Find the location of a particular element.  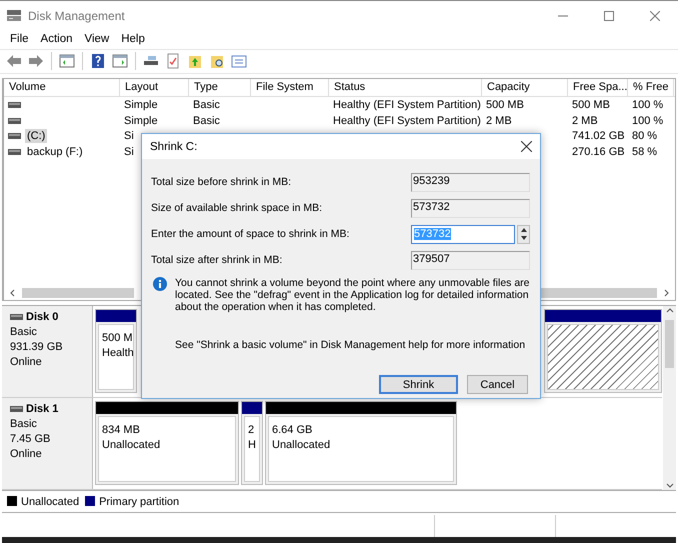

table-cell: (C:) is located at coordinates (36, 136).